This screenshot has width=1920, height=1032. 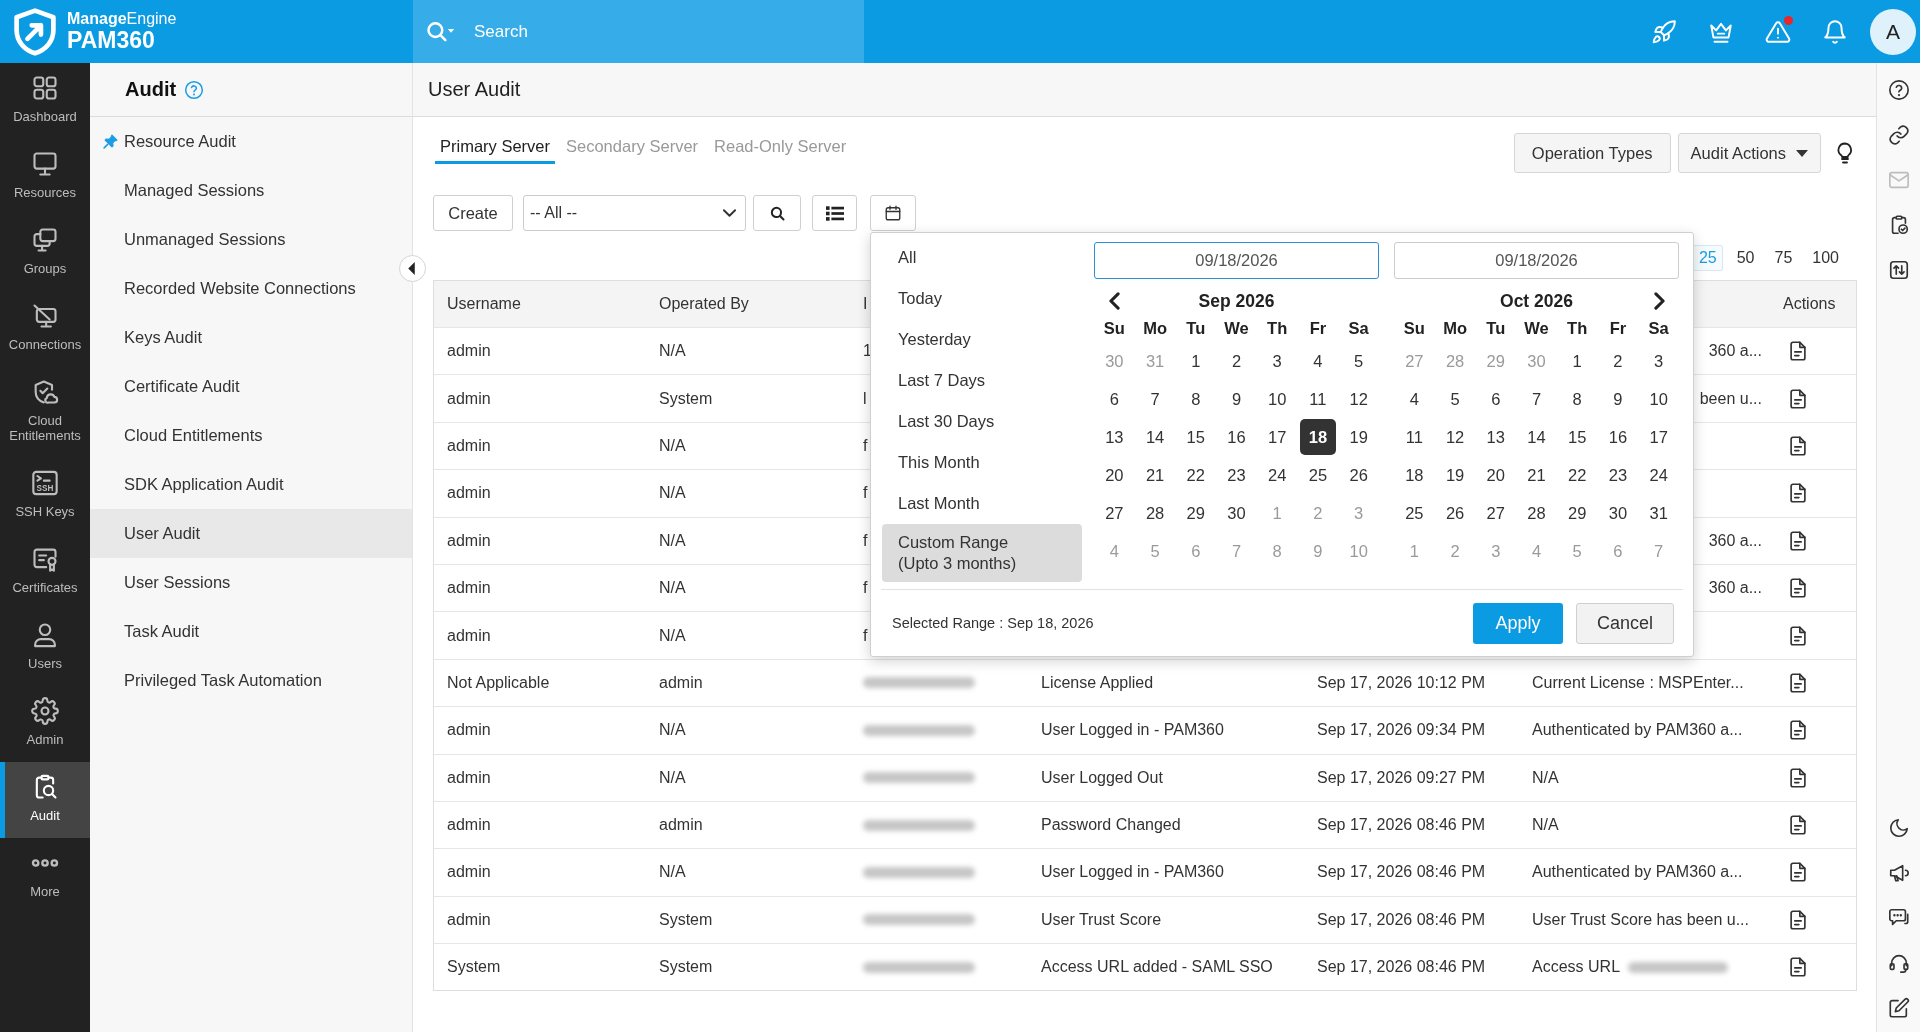 What do you see at coordinates (1664, 31) in the screenshot?
I see `rocket-icon` at bounding box center [1664, 31].